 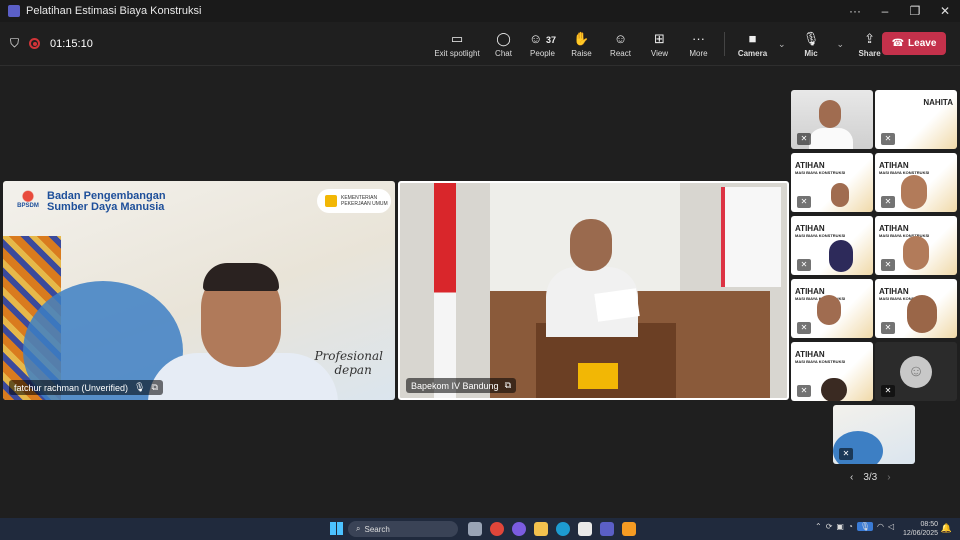 I want to click on camera-button: ■ Camera, so click(x=752, y=44).